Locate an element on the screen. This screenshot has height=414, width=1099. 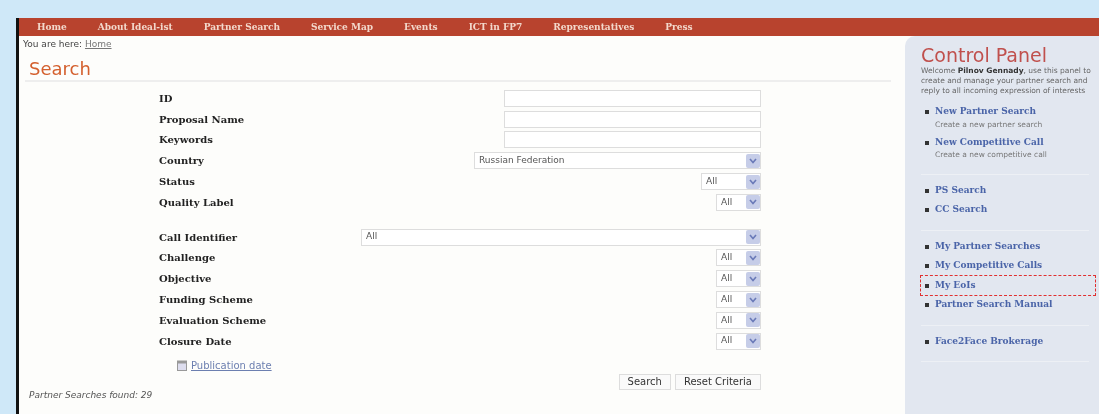
field-label: Quality Label is located at coordinates (196, 202).